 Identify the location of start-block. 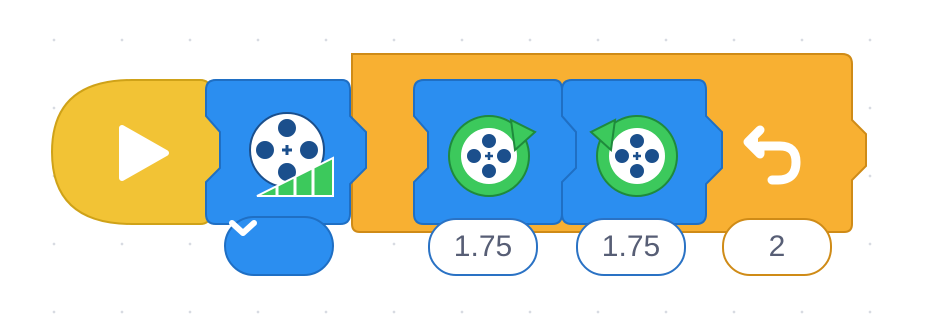
(137, 152).